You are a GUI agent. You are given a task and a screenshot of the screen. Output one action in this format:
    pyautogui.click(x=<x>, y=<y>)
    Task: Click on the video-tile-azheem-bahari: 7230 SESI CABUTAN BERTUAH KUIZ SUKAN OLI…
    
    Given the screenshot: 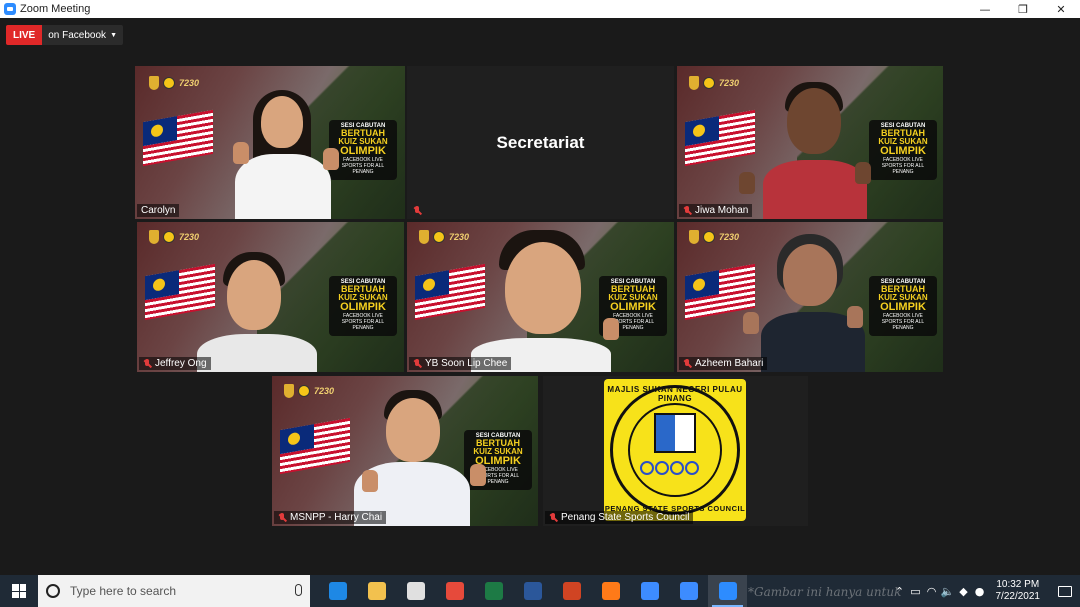 What is the action you would take?
    pyautogui.click(x=810, y=297)
    